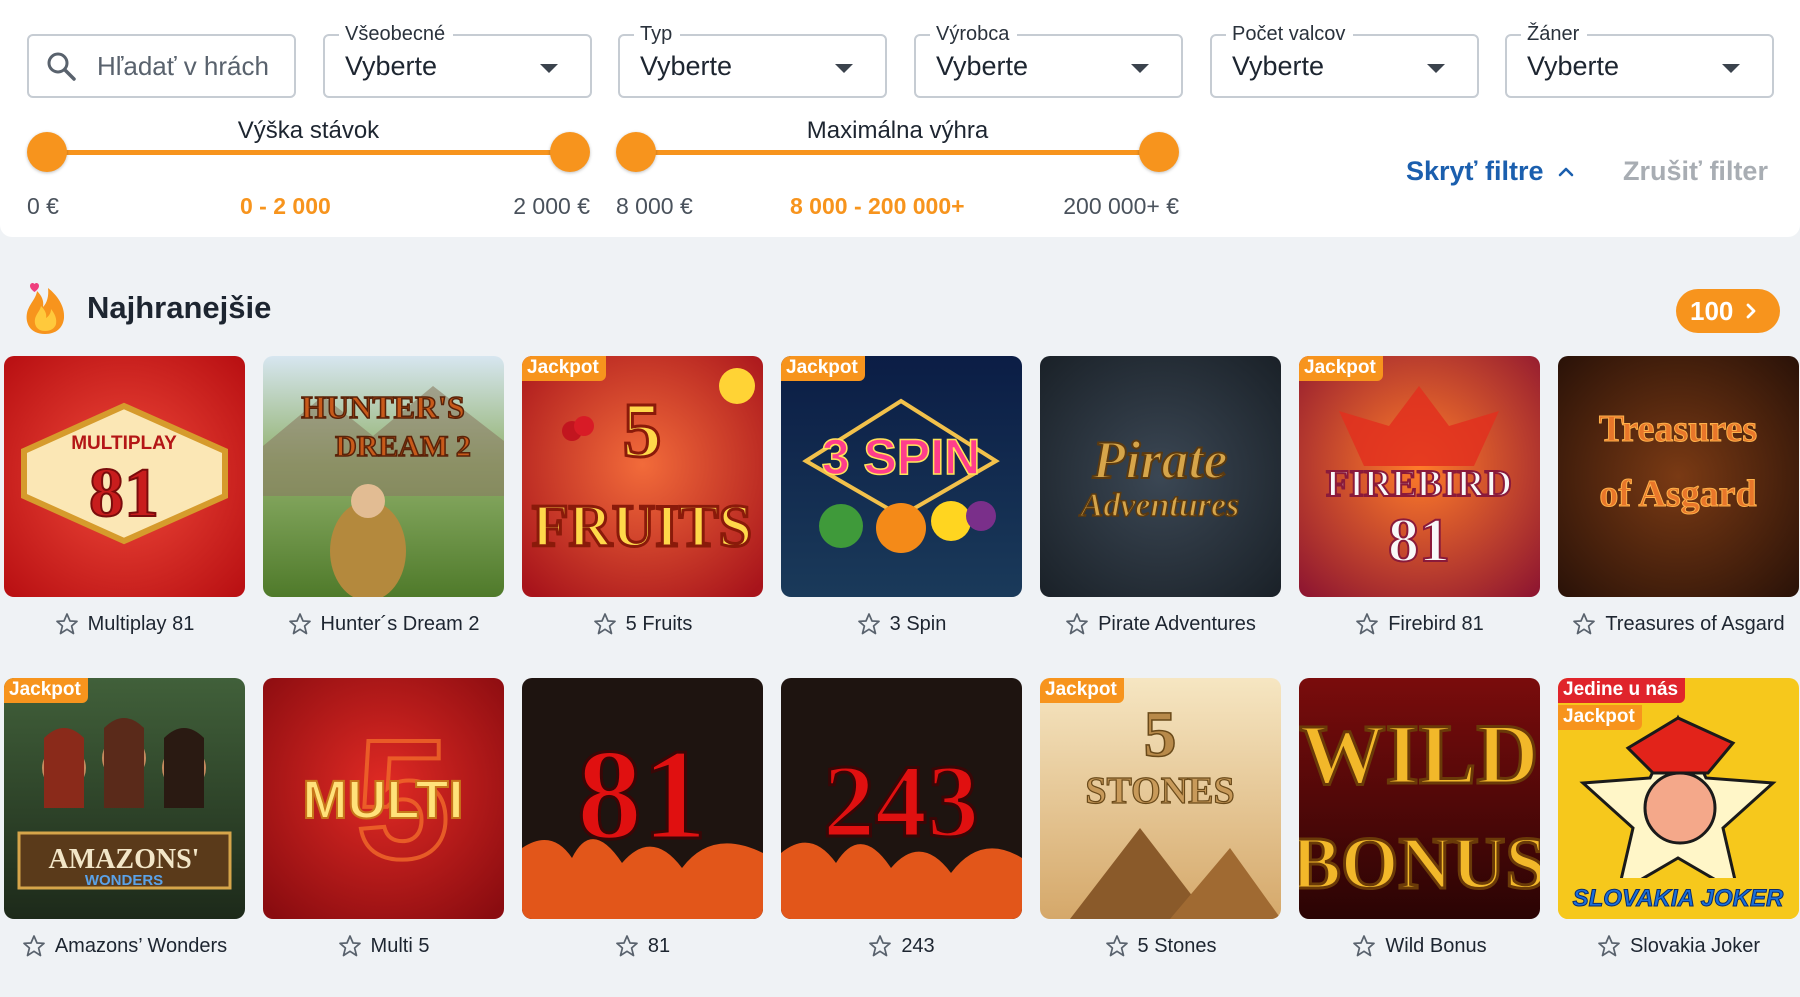 The image size is (1800, 997). What do you see at coordinates (642, 798) in the screenshot?
I see `game-thumbnail: 81` at bounding box center [642, 798].